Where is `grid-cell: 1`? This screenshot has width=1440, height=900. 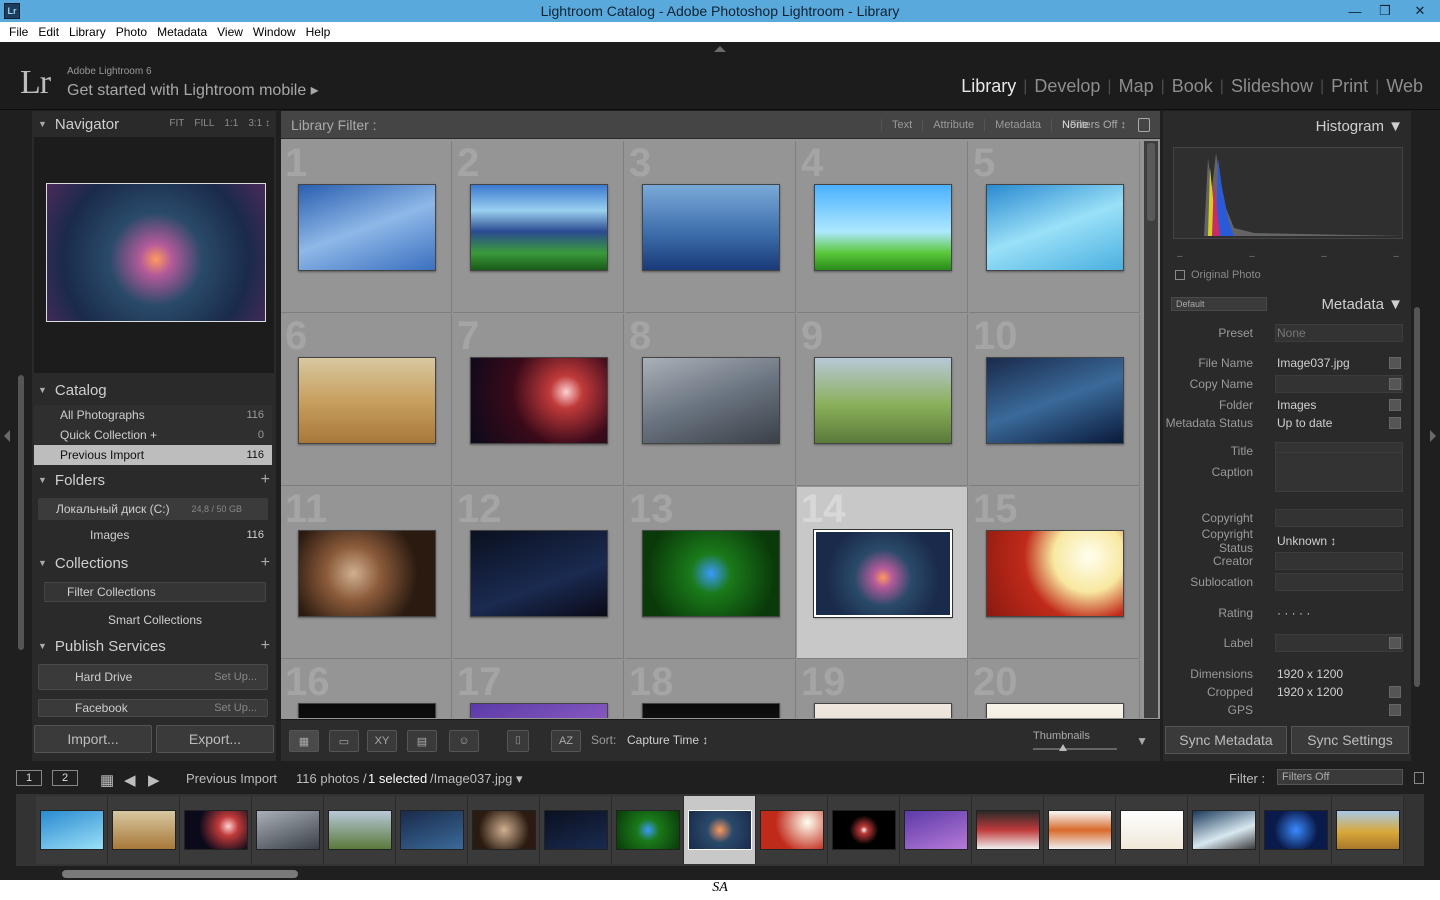 grid-cell: 1 is located at coordinates (366, 227).